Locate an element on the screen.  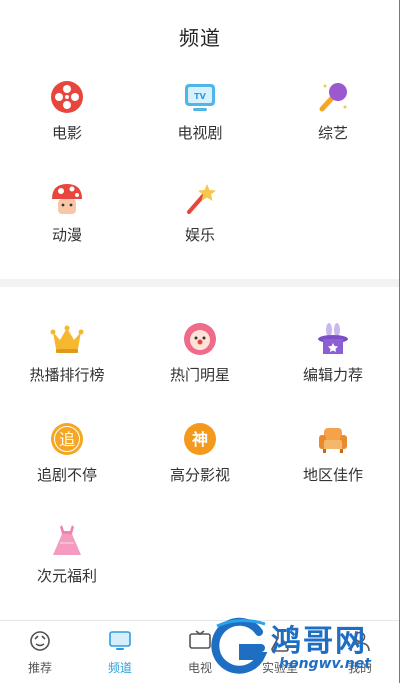
watermark-url: hongwv.net is located at coordinates (325, 664).